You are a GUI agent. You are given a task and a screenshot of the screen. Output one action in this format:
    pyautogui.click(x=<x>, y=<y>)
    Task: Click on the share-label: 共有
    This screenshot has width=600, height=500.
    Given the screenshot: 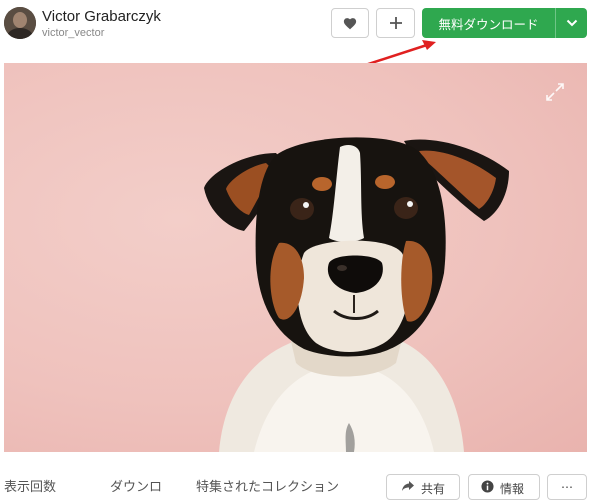 What is the action you would take?
    pyautogui.click(x=433, y=489)
    